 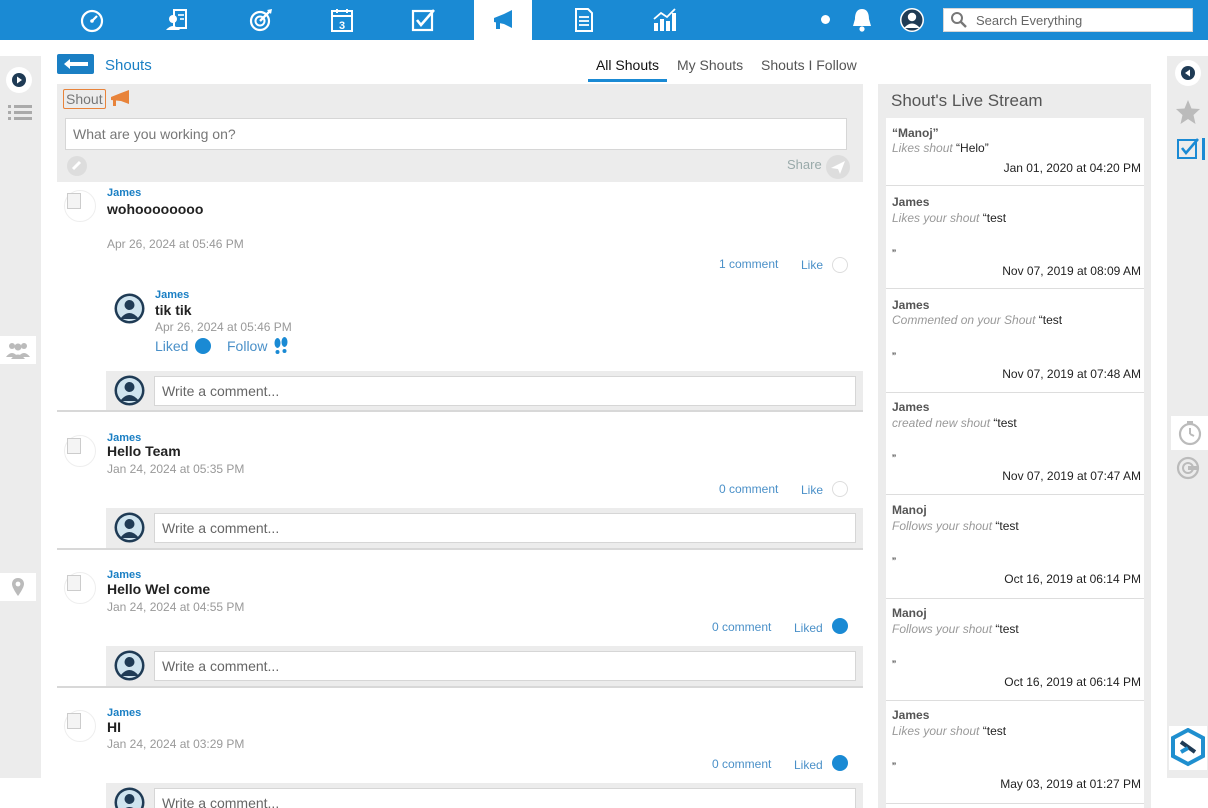 What do you see at coordinates (176, 607) in the screenshot?
I see `post-date: Jan 24, 2024 at 04:55 PM` at bounding box center [176, 607].